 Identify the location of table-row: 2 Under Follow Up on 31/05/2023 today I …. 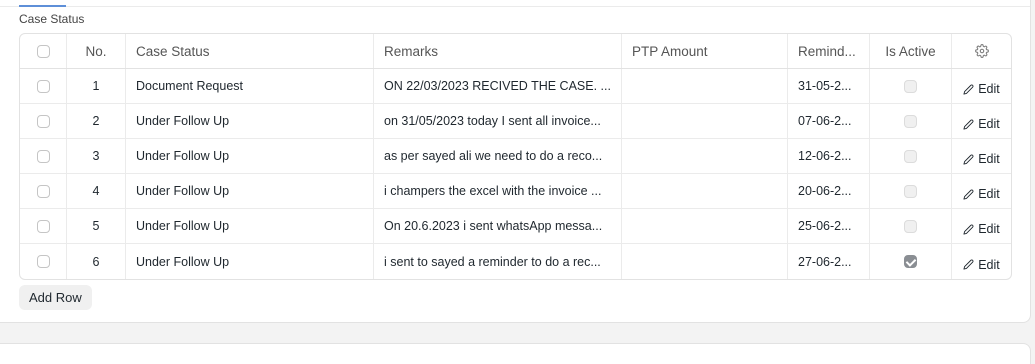
(515, 121).